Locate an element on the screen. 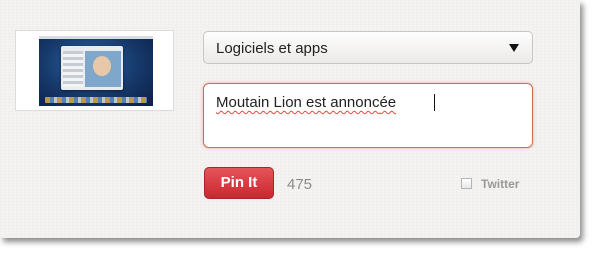 This screenshot has height=259, width=600. text-caret is located at coordinates (434, 102).